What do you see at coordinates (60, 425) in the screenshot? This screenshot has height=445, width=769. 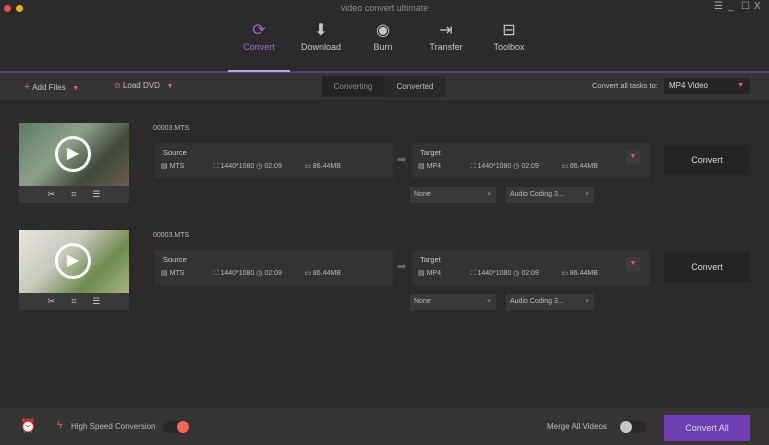 I see `lightning-icon: ϟ` at bounding box center [60, 425].